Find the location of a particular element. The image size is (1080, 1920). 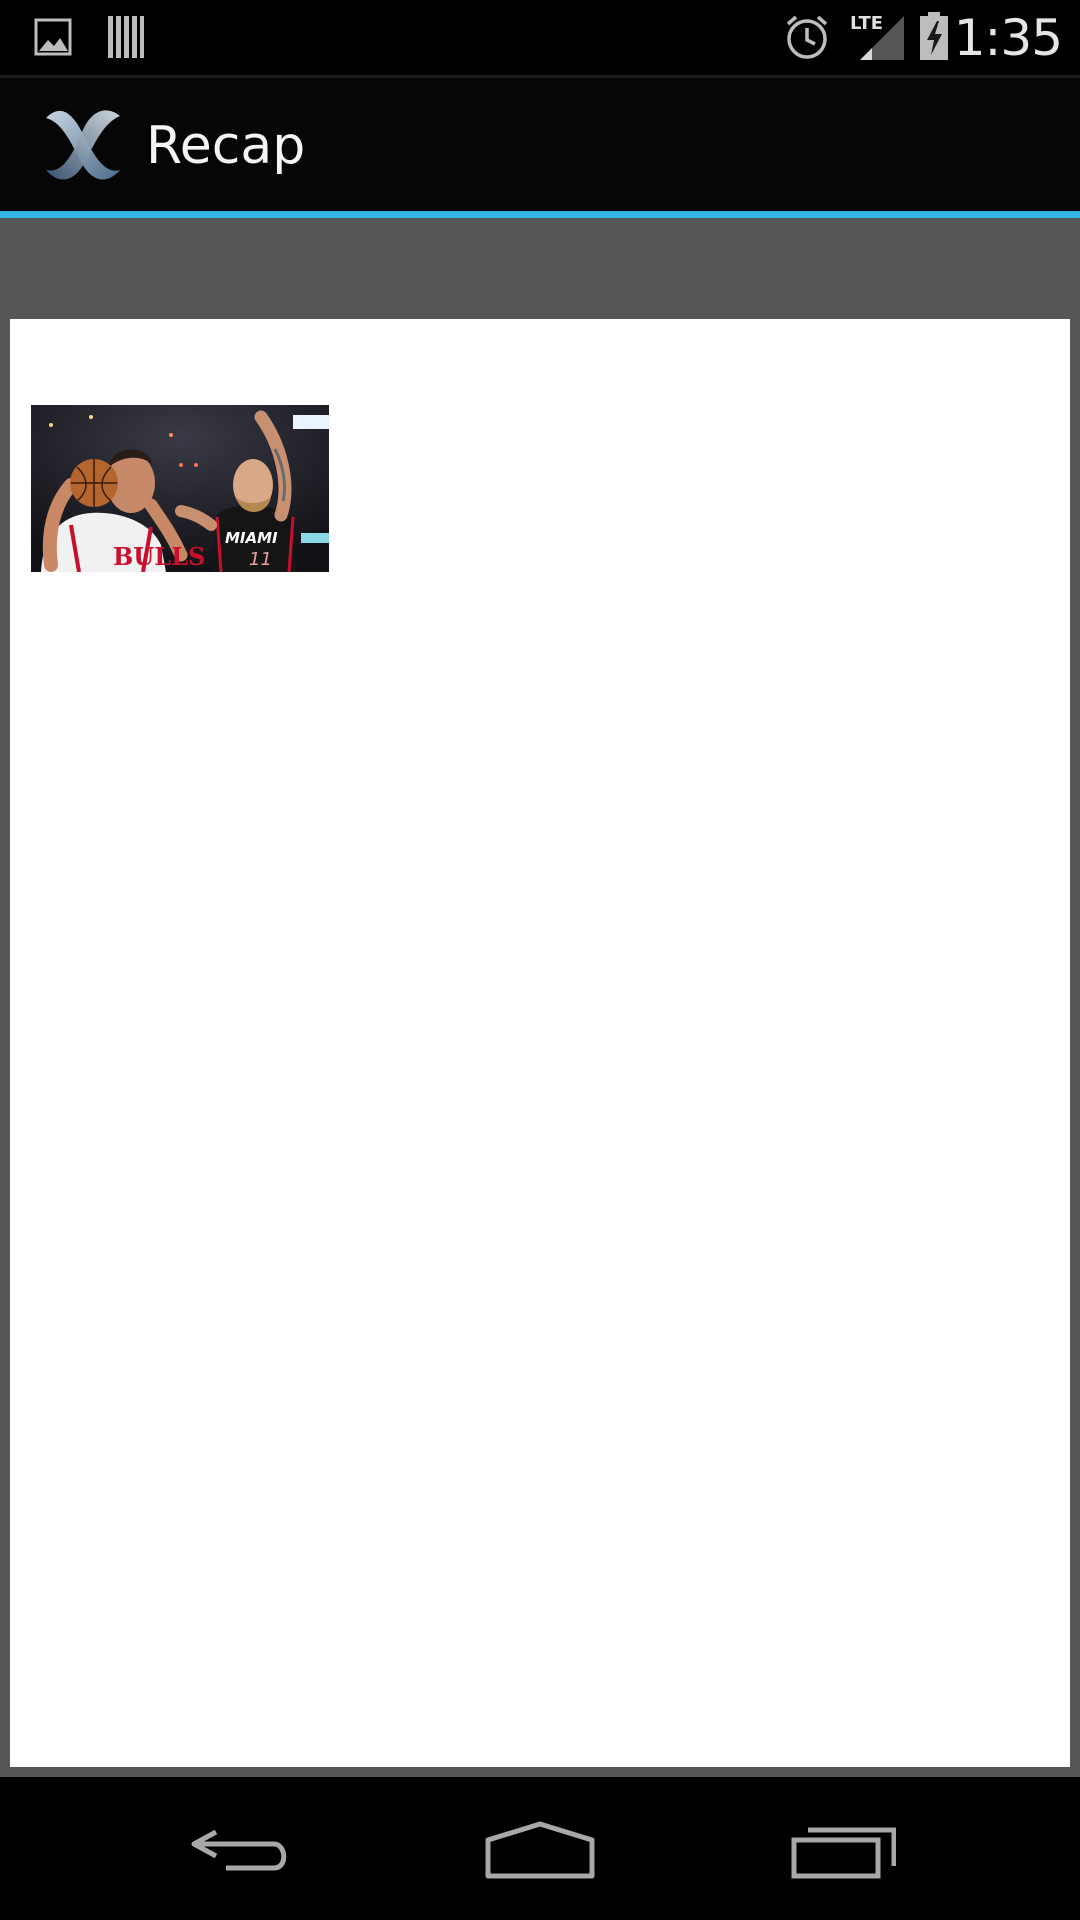

basketball-photo: BULLS MIAMI 11 is located at coordinates (180, 488).